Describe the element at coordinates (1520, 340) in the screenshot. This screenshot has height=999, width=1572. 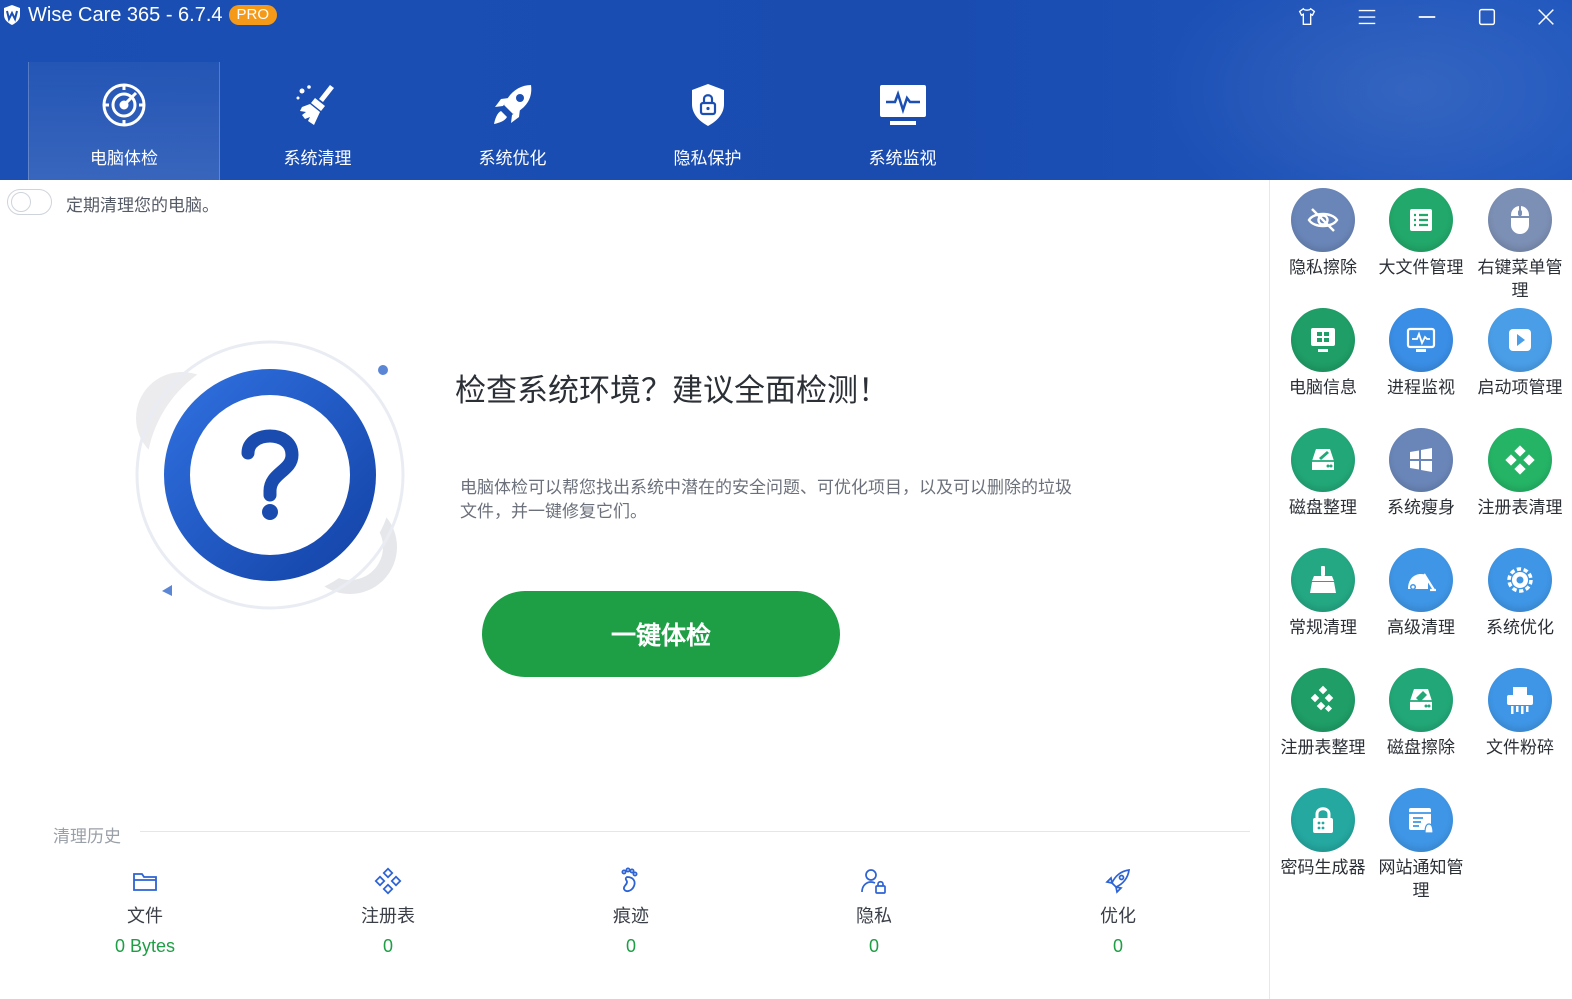
I see `play-icon` at that location.